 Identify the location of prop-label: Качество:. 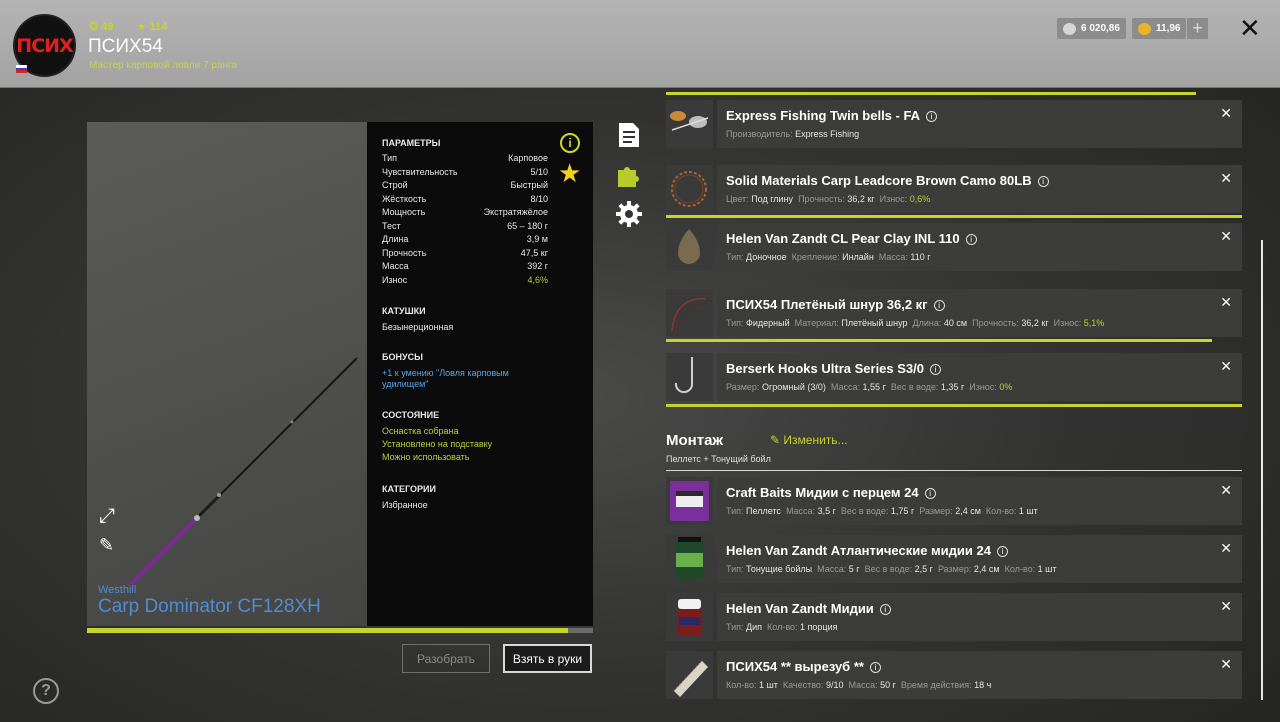
(803, 685).